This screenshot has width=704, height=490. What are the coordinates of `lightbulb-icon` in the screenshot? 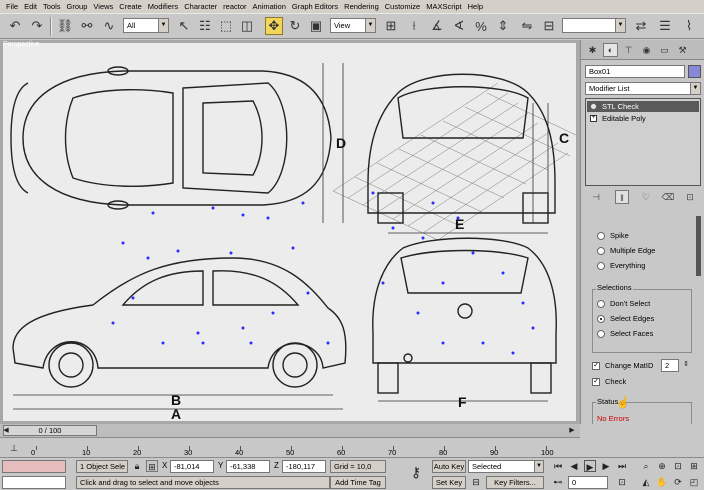 It's located at (593, 106).